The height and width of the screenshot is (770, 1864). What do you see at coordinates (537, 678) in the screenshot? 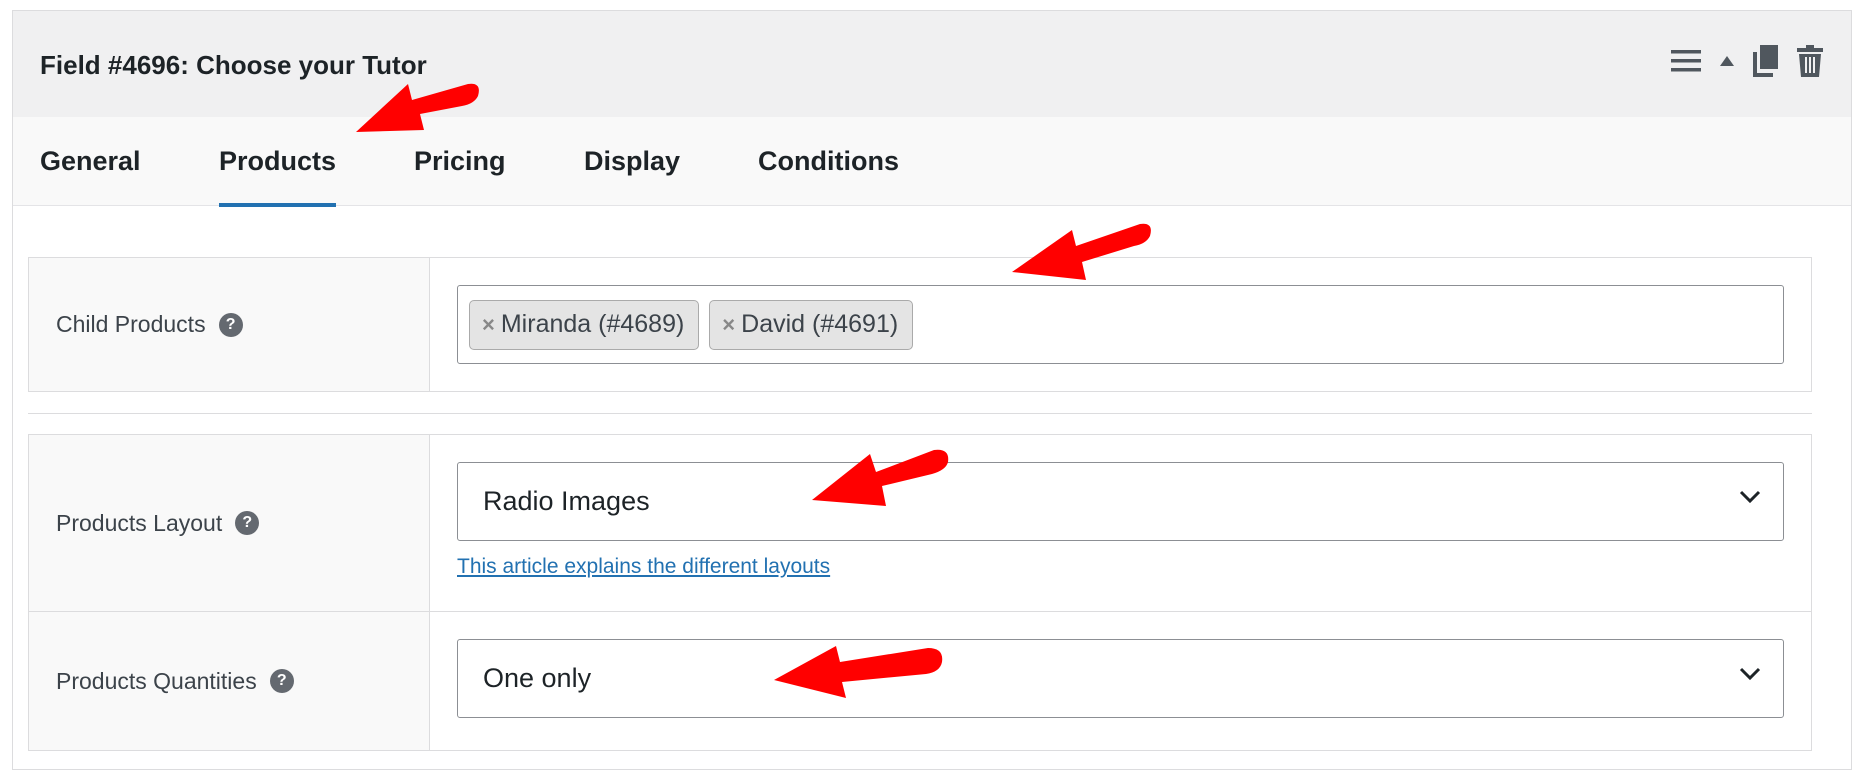
I see `products-quantities-value: One only` at bounding box center [537, 678].